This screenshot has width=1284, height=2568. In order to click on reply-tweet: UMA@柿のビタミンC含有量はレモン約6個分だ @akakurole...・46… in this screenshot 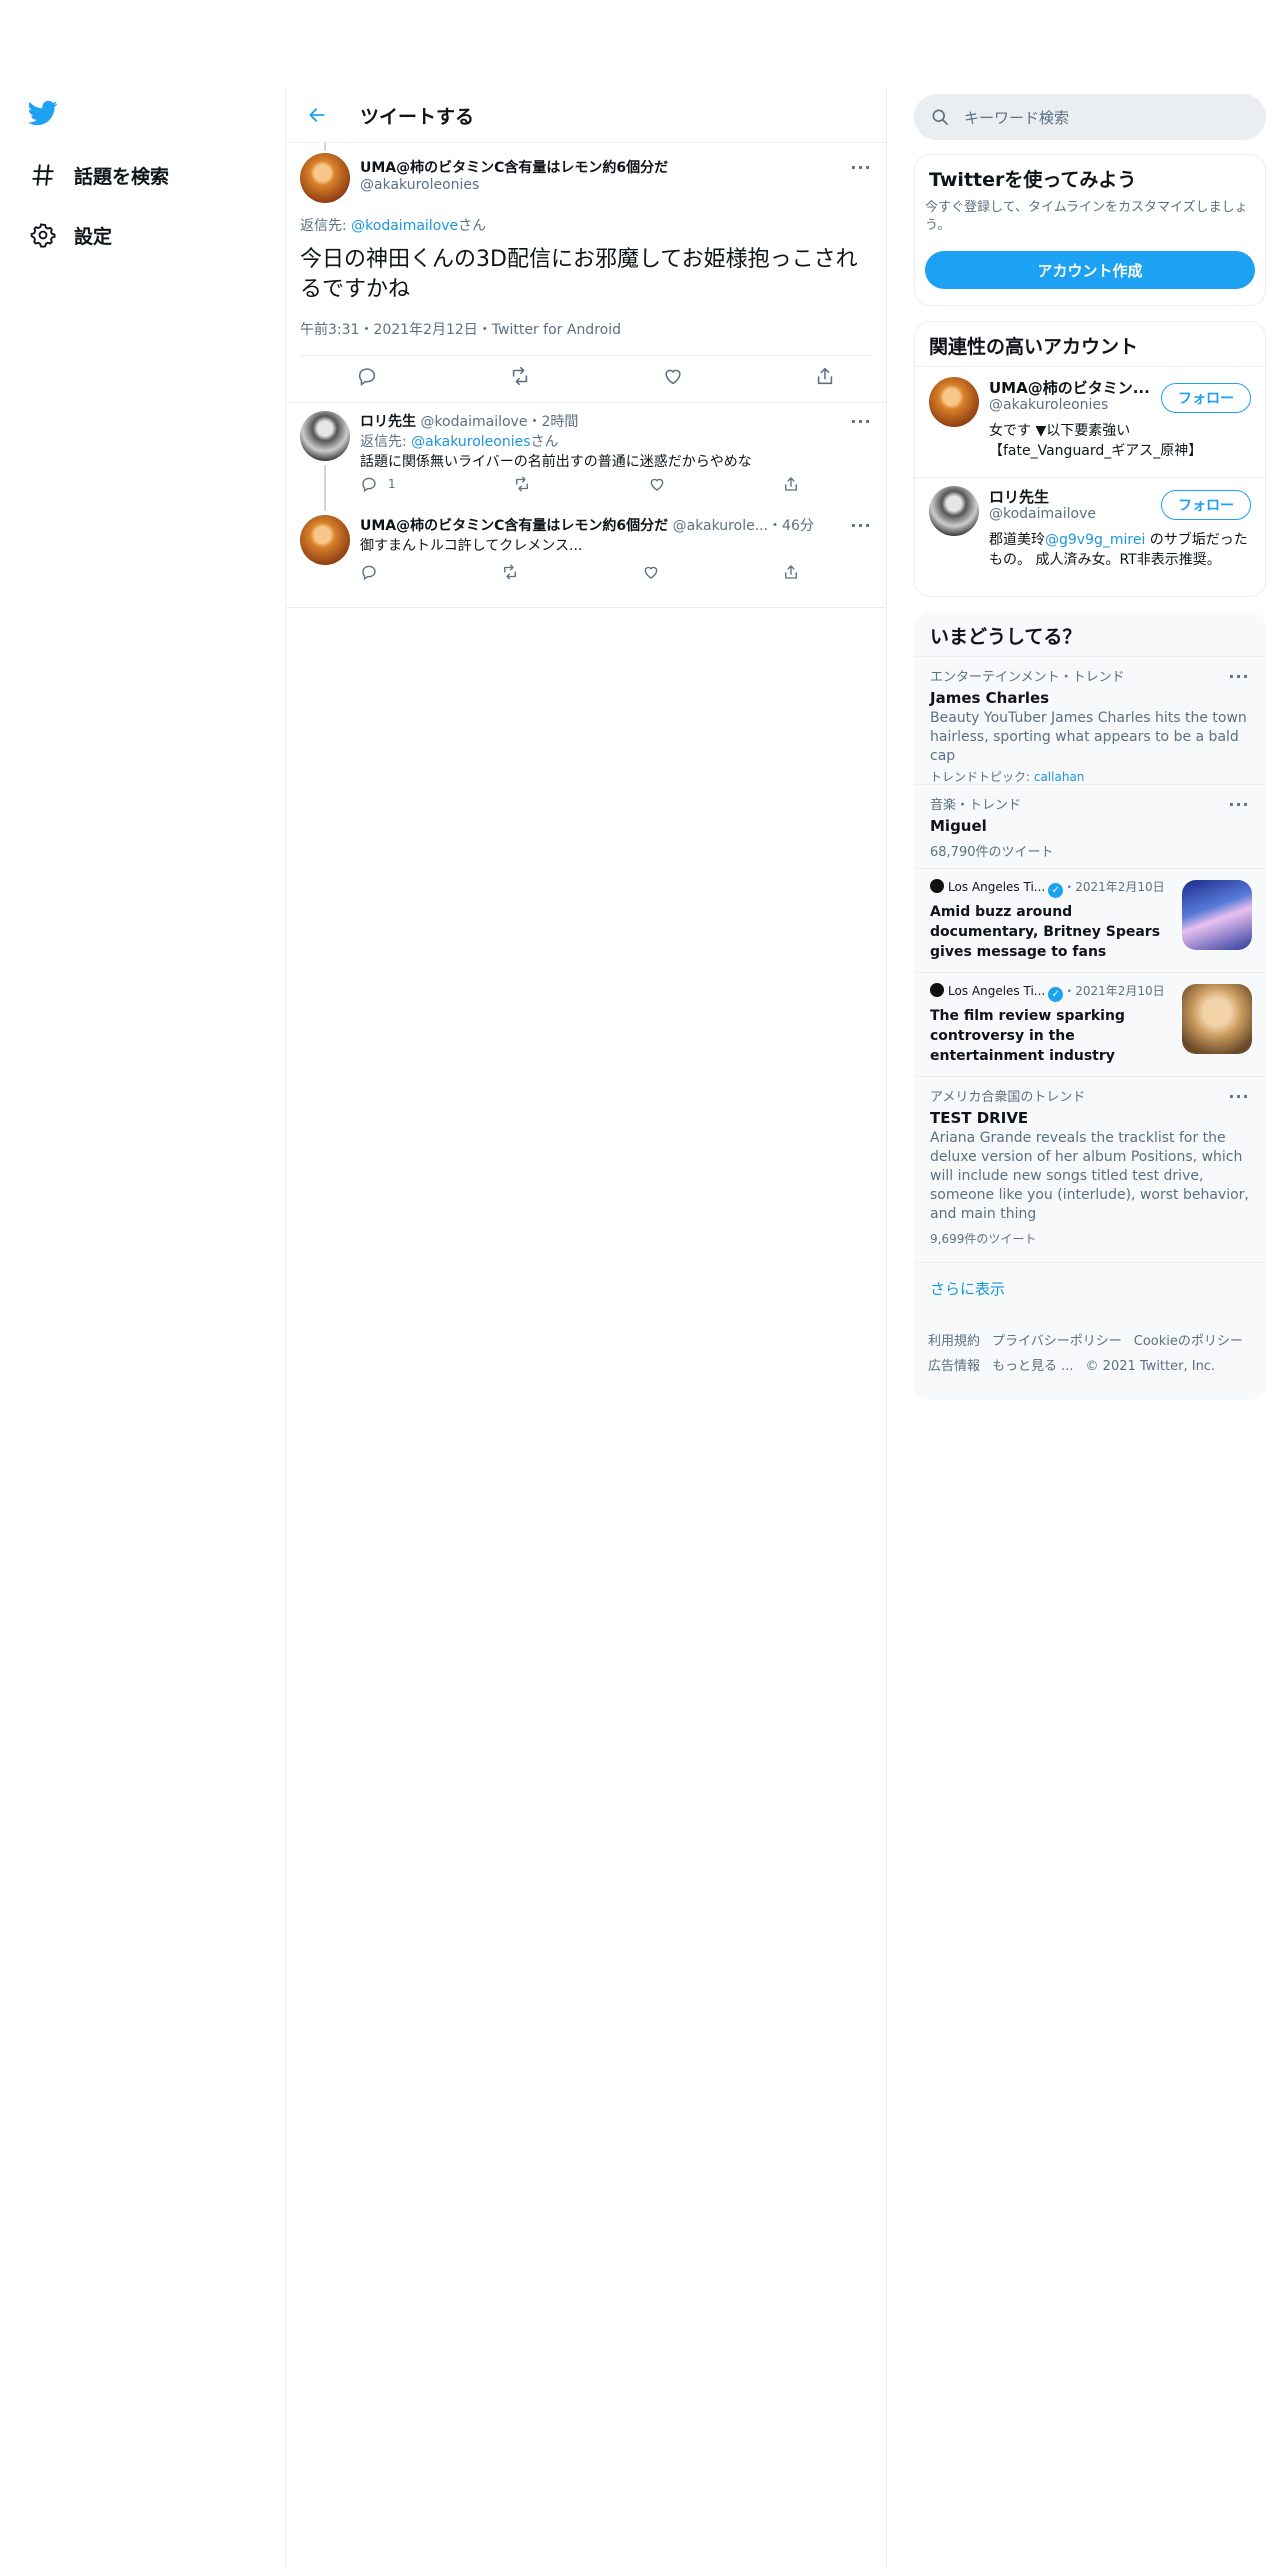, I will do `click(586, 560)`.